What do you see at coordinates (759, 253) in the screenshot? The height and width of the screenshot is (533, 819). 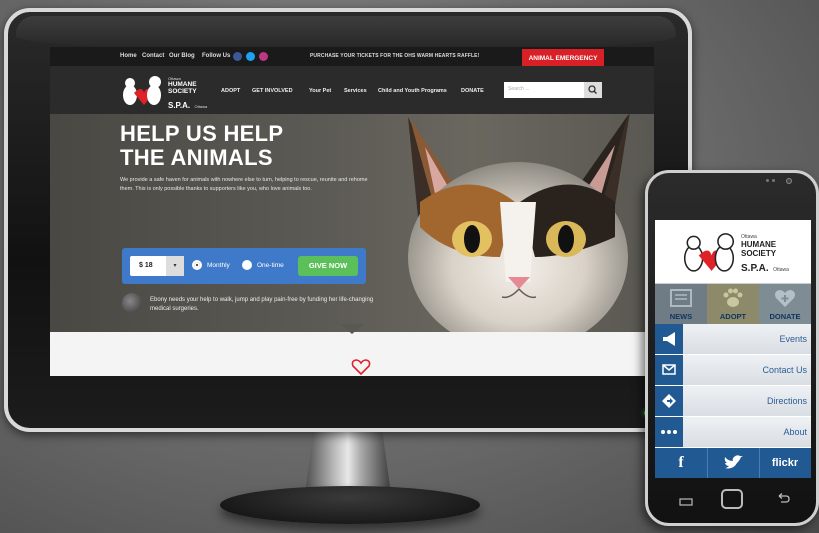 I see `mobile-logo-line2: SOCIETY` at bounding box center [759, 253].